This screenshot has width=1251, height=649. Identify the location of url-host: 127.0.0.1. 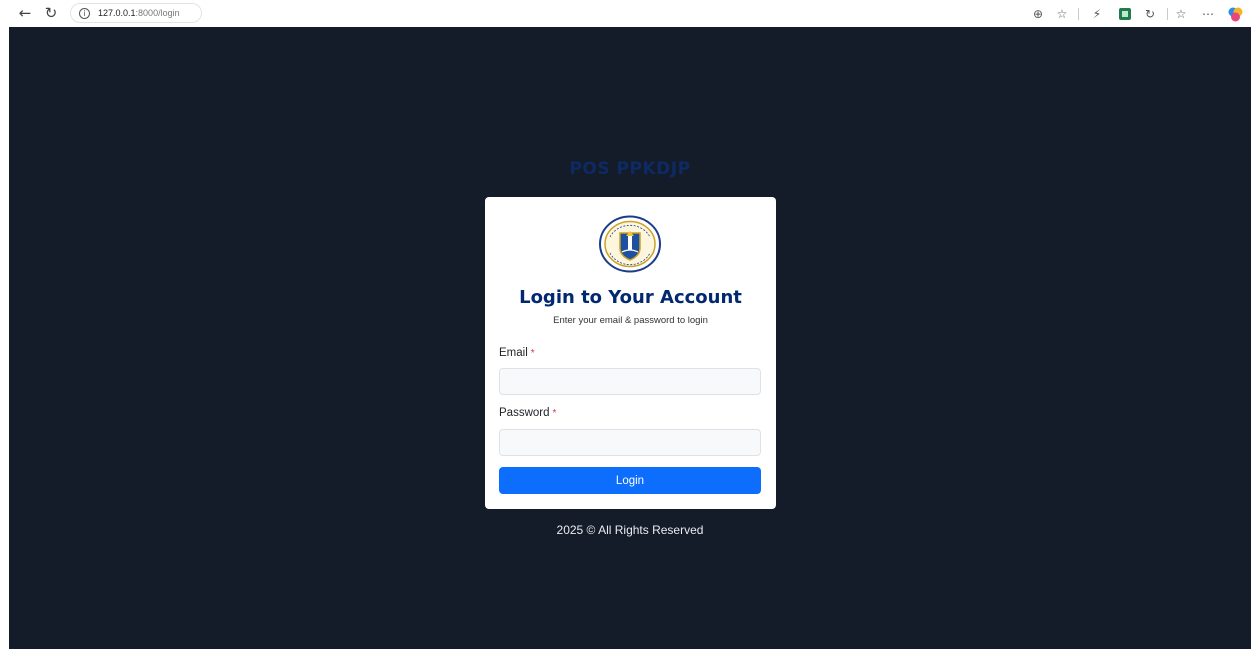
(117, 13).